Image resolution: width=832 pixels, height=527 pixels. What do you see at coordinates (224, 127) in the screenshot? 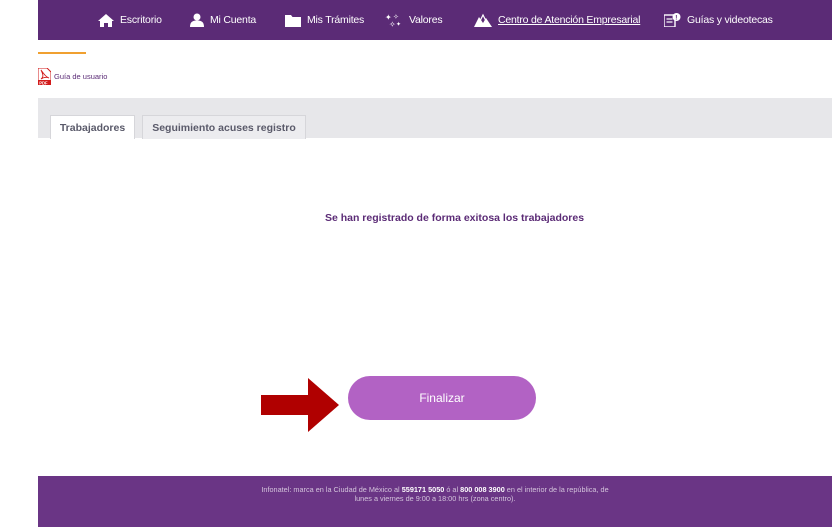
I see `tab-seguimiento-acuses: Seguimiento acuses registro` at bounding box center [224, 127].